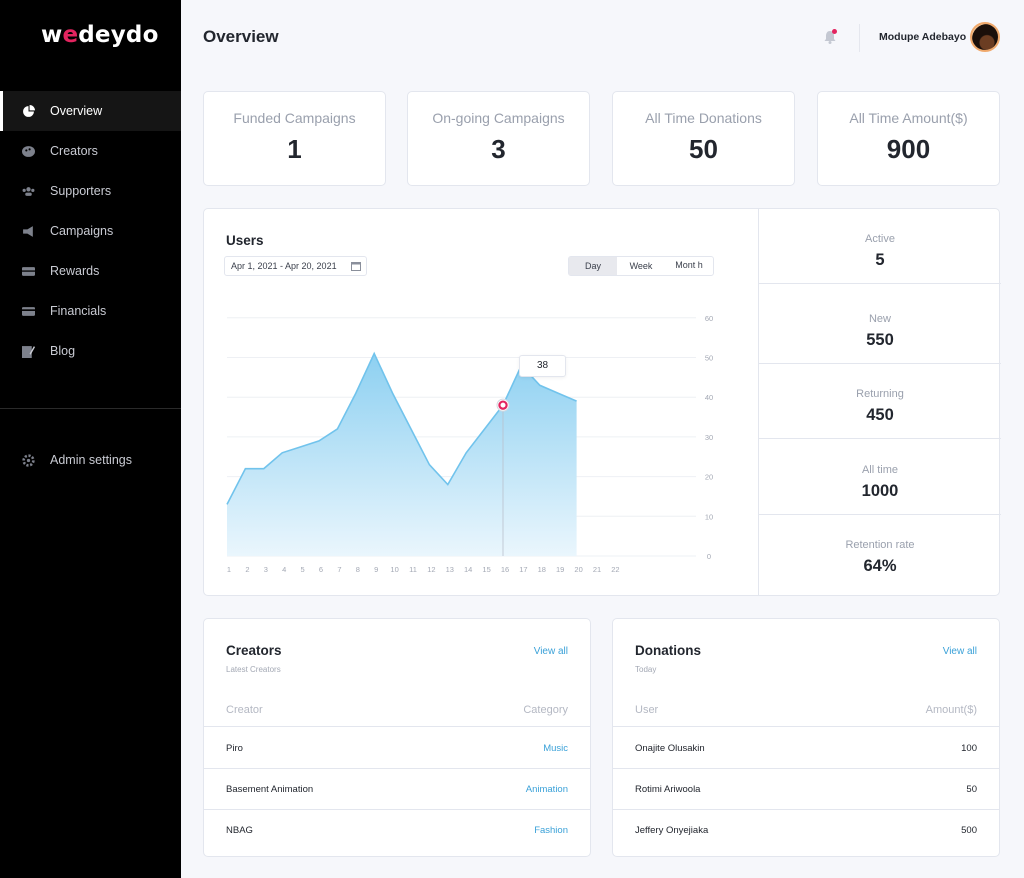 This screenshot has height=878, width=1024. What do you see at coordinates (615, 569) in the screenshot?
I see `x-tick-label: 22` at bounding box center [615, 569].